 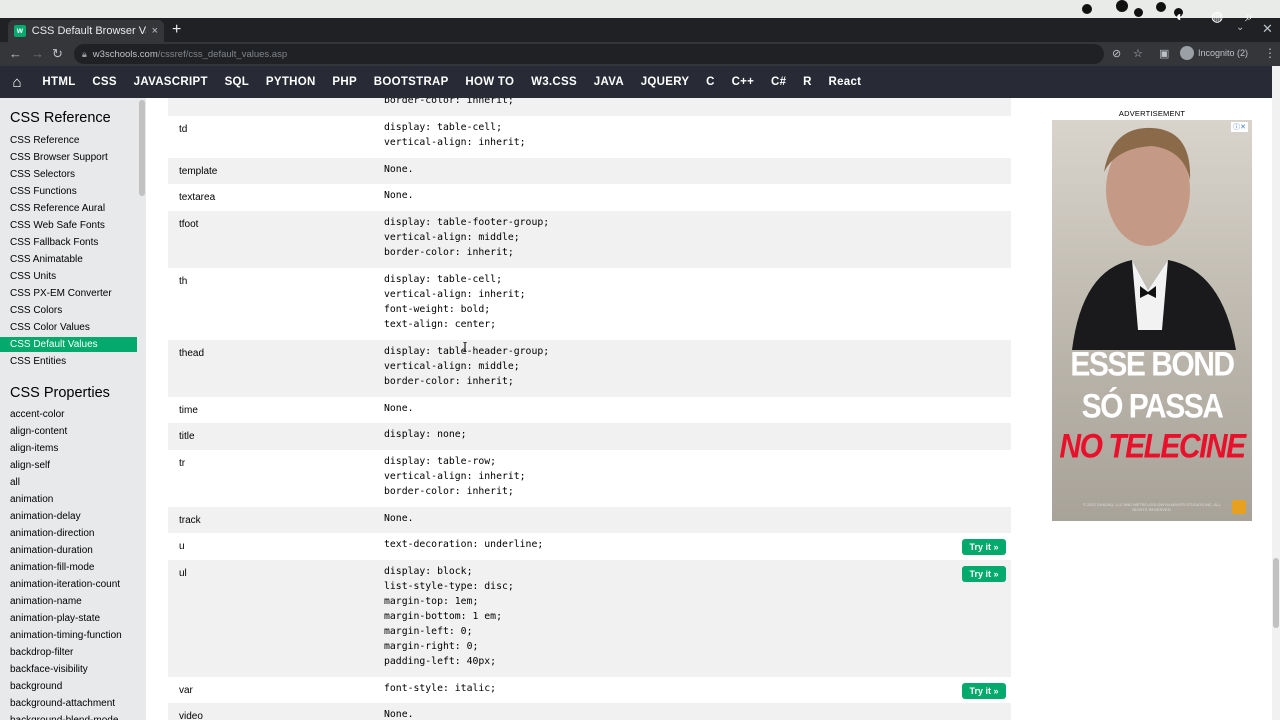 I want to click on ad-choices-icon: ⓘ✕, so click(x=1239, y=127).